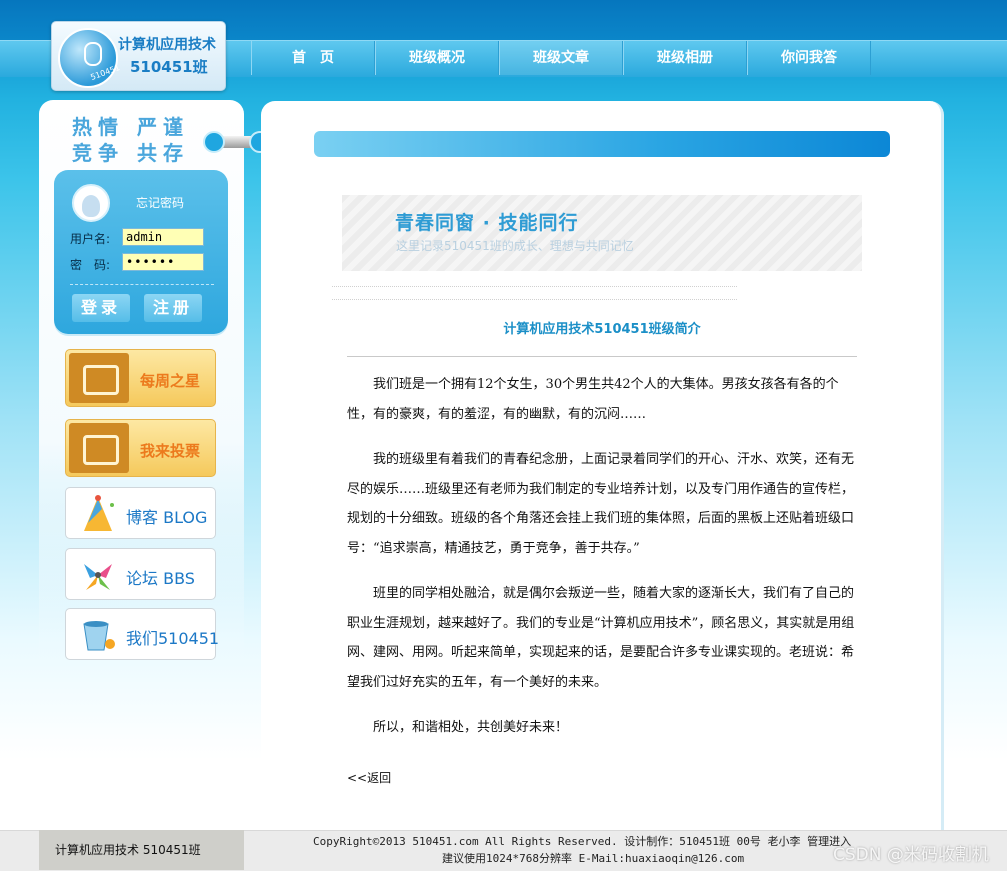 Image resolution: width=1007 pixels, height=871 pixels. What do you see at coordinates (160, 578) in the screenshot?
I see `bbs-label: 论坛 BBS` at bounding box center [160, 578].